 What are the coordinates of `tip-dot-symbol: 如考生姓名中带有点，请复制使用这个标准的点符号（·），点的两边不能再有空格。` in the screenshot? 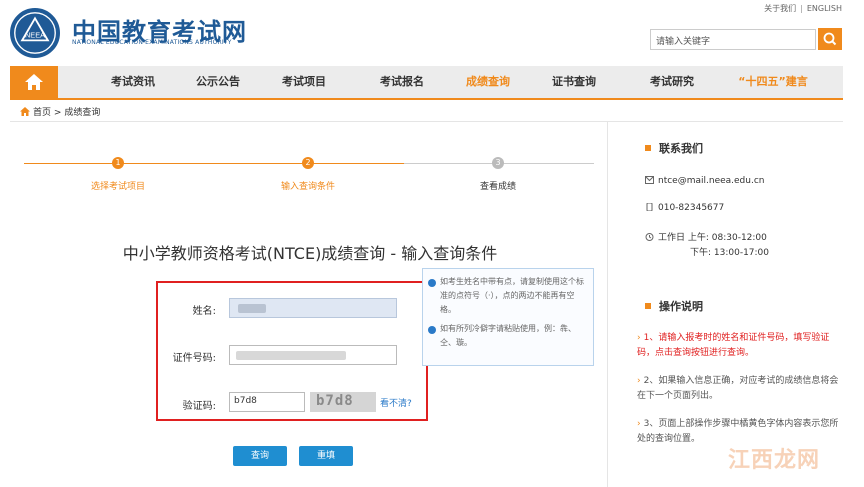 It's located at (512, 295).